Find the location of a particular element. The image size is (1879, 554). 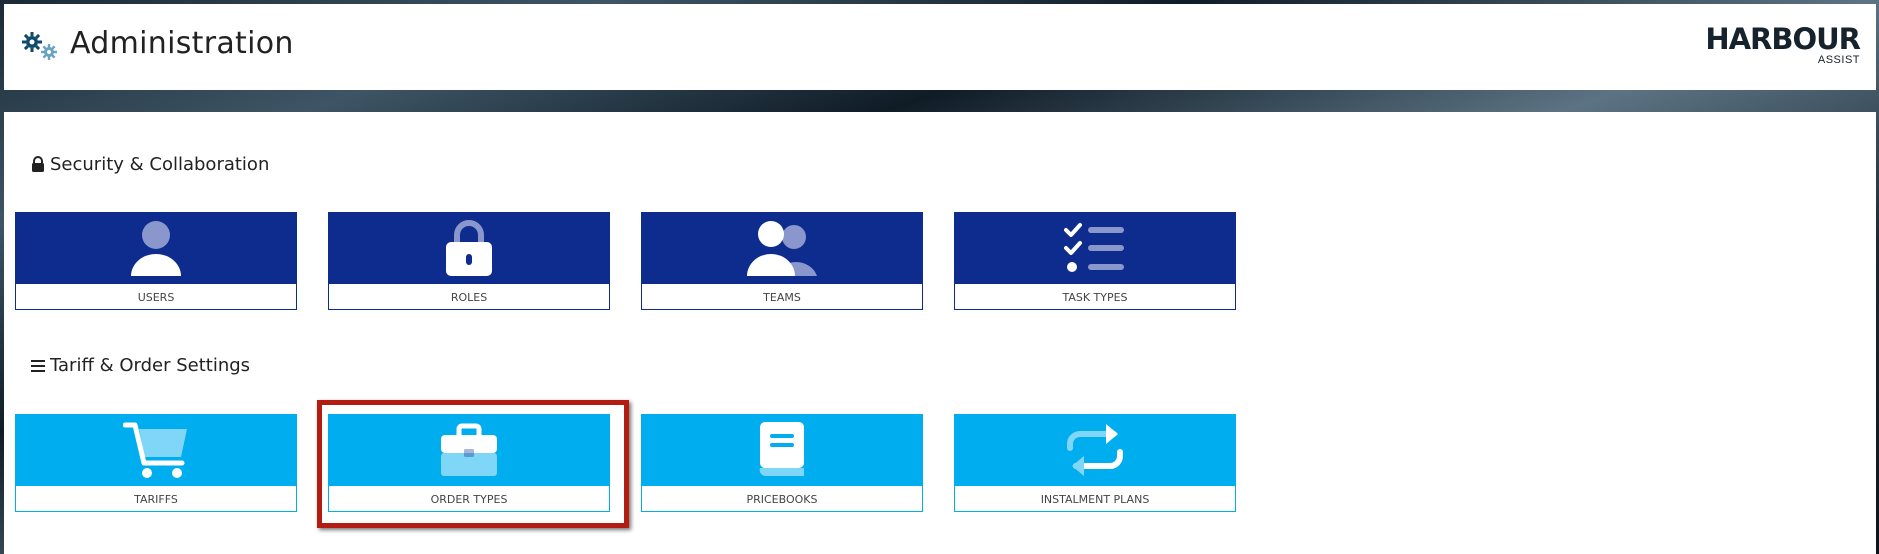

tile-roles: ROLES is located at coordinates (469, 261).